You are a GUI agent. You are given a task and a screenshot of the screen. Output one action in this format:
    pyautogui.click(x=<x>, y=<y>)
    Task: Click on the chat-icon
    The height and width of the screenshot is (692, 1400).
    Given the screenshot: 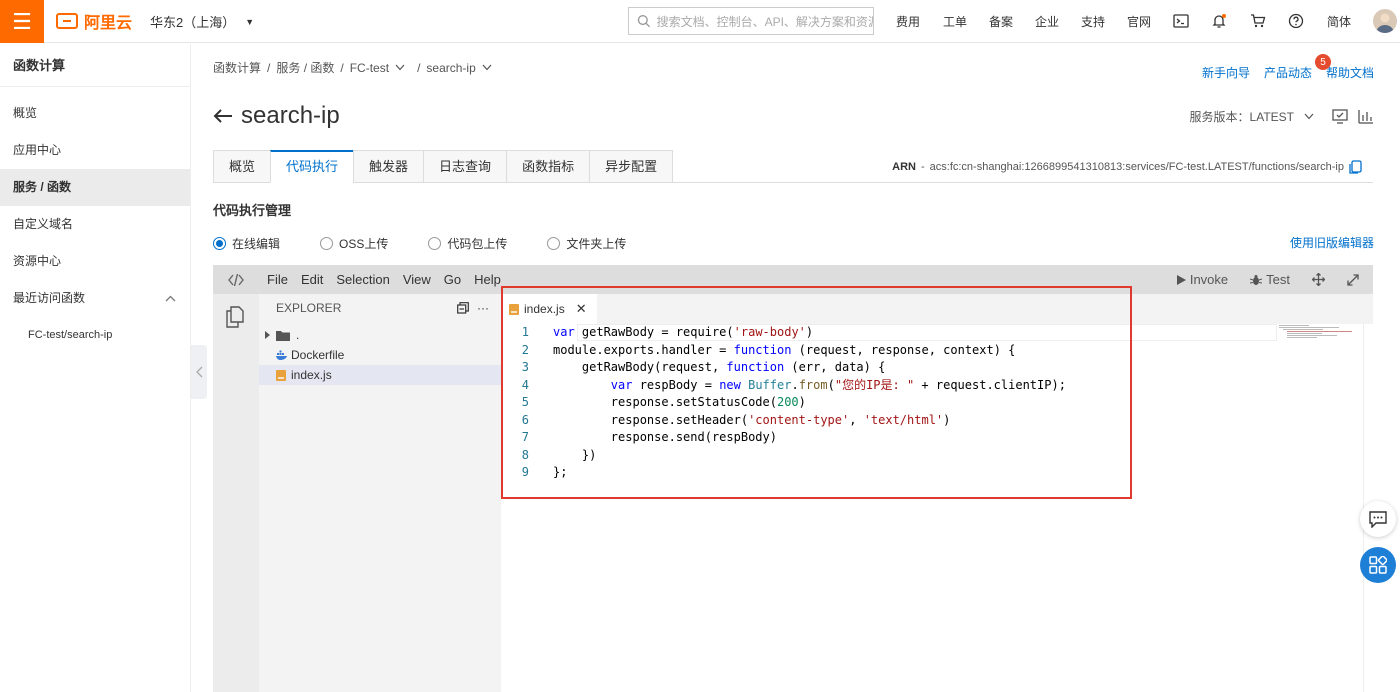 What is the action you would take?
    pyautogui.click(x=1378, y=519)
    